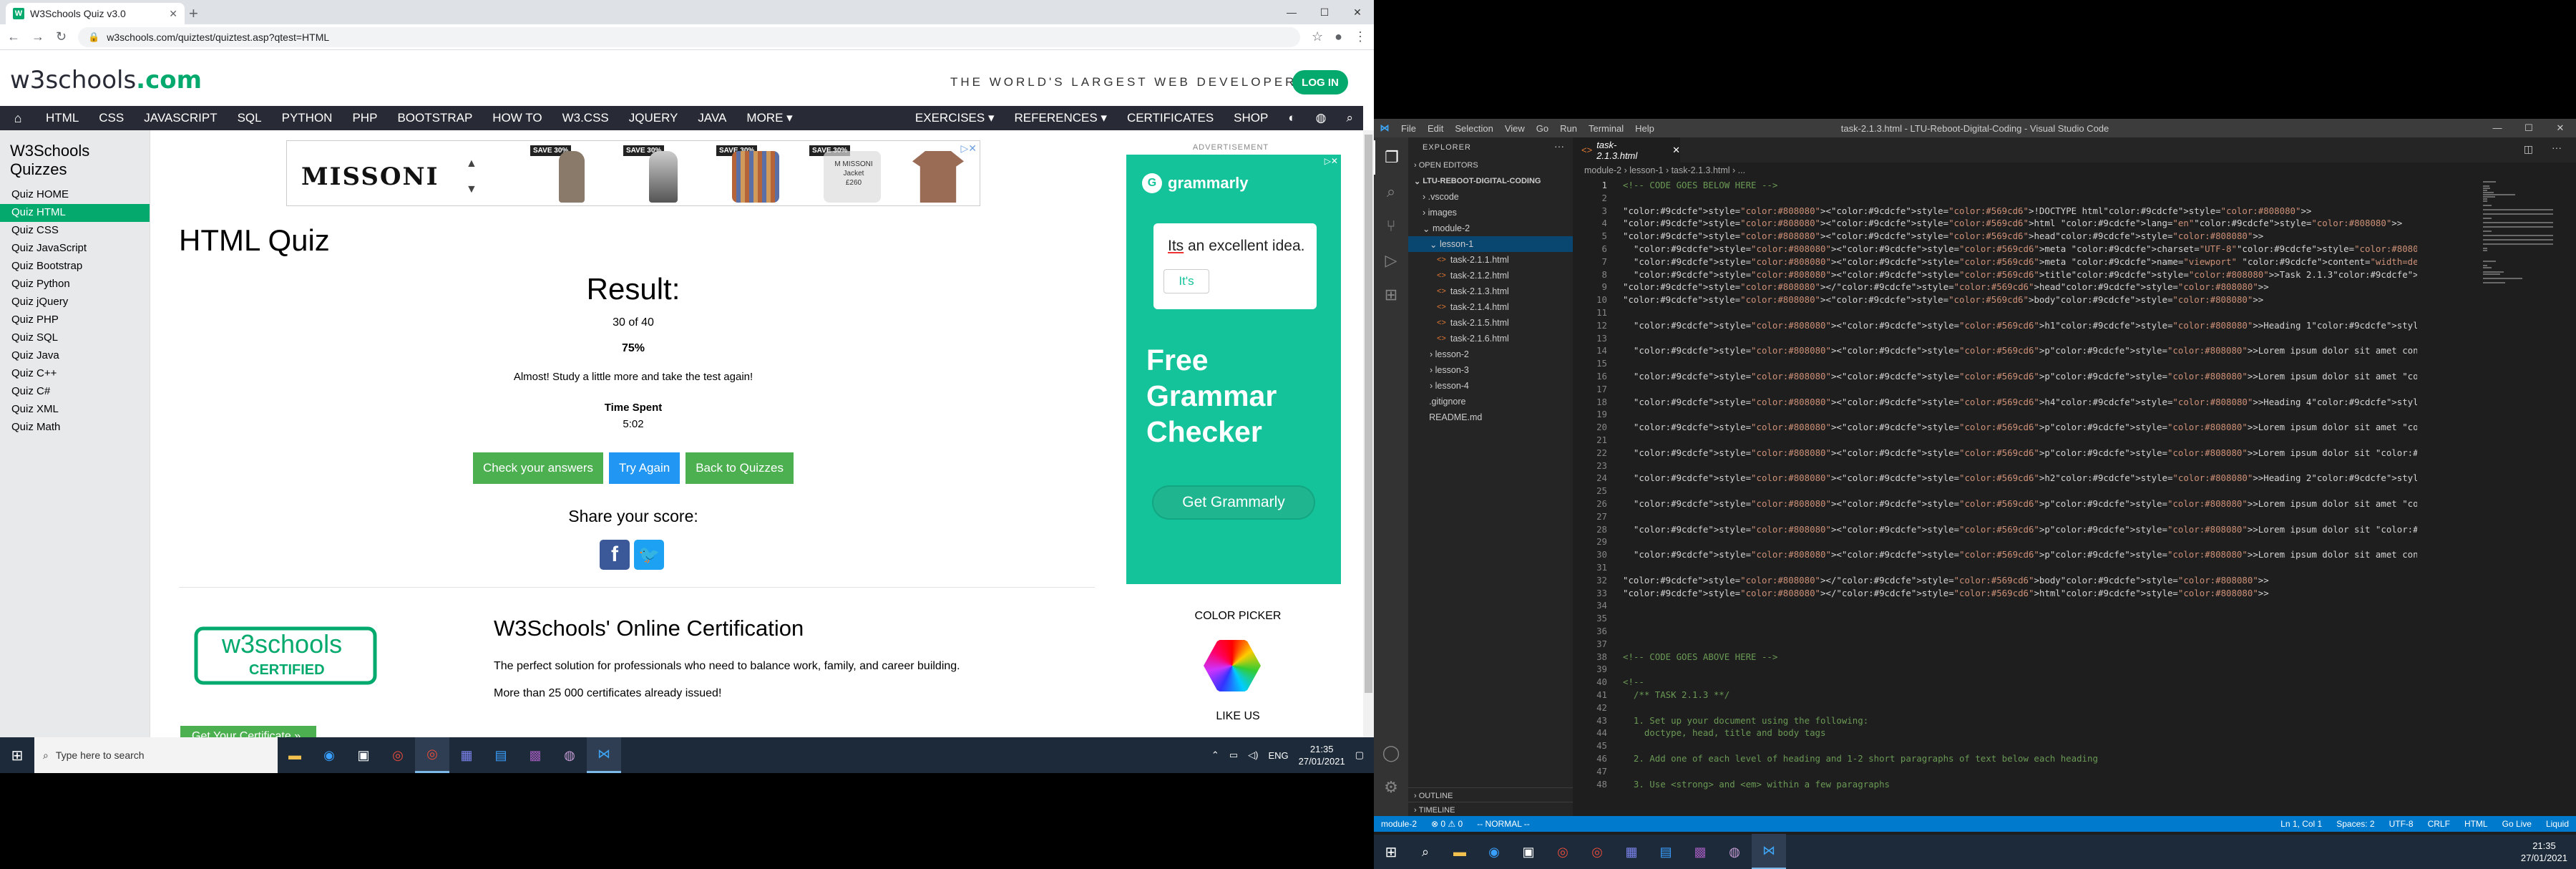 Image resolution: width=2576 pixels, height=869 pixels. What do you see at coordinates (1490, 386) in the screenshot?
I see `folder-item: › lesson-4` at bounding box center [1490, 386].